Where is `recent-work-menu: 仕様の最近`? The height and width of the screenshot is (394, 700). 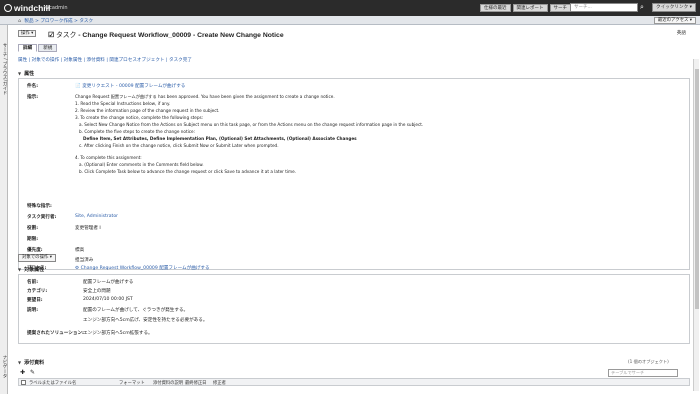 recent-work-menu: 仕様の最近 is located at coordinates (495, 8).